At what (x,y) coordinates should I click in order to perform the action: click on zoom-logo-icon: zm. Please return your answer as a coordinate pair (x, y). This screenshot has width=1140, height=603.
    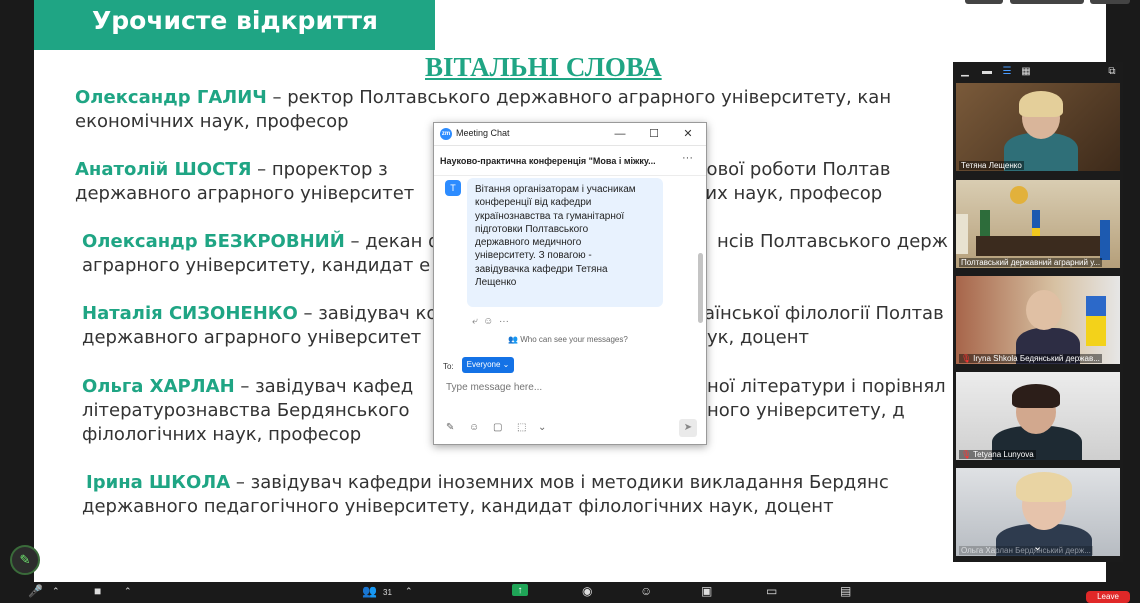
    Looking at the image, I should click on (446, 134).